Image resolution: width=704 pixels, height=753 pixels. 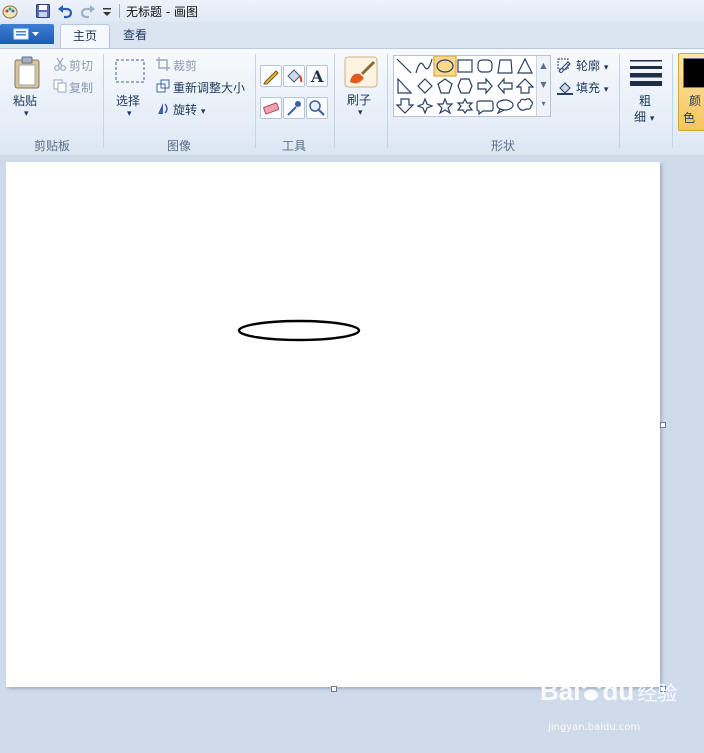 What do you see at coordinates (695, 101) in the screenshot?
I see `color-label-line1: 颜` at bounding box center [695, 101].